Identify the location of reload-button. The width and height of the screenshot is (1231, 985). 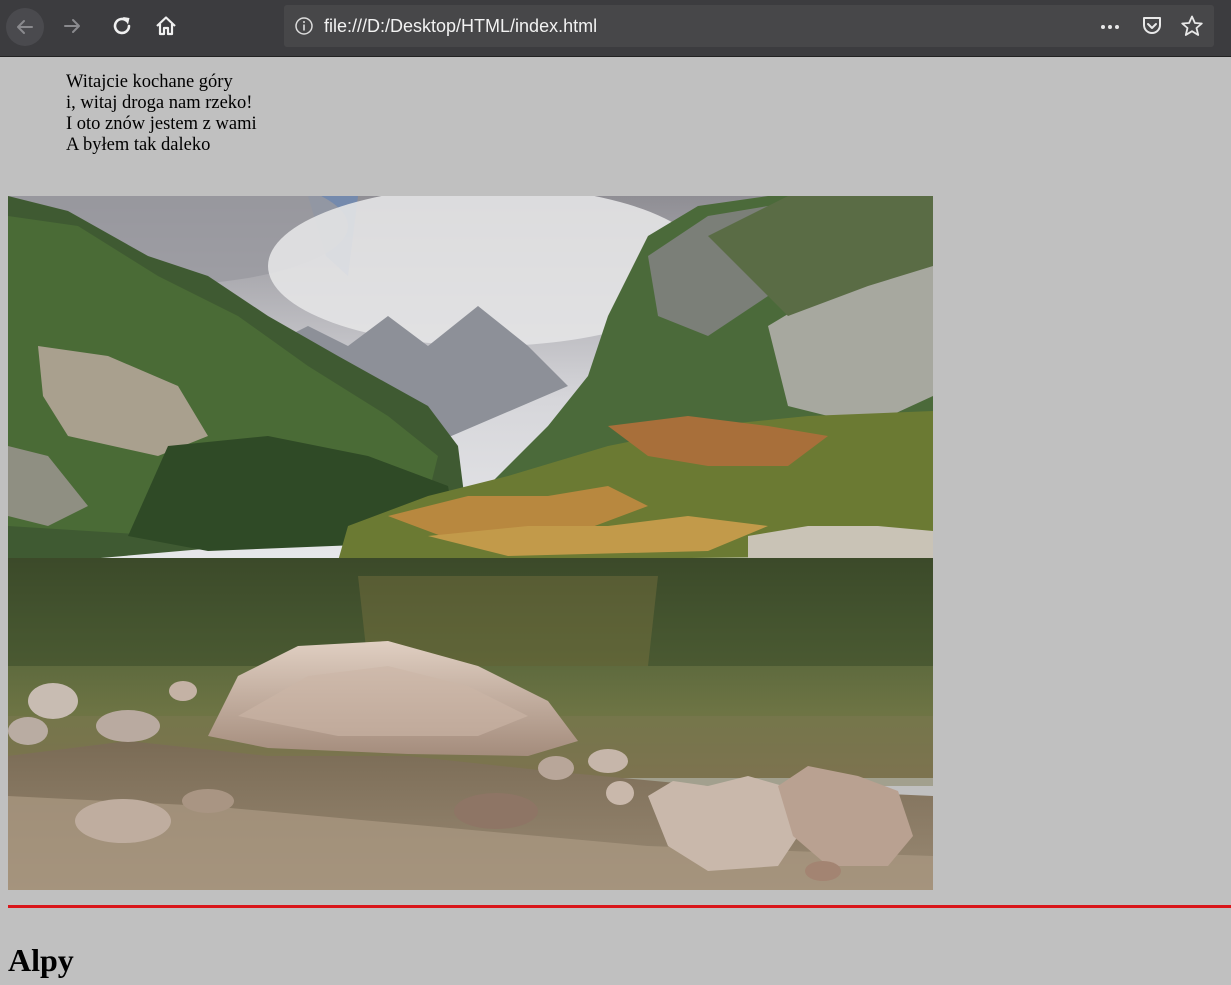
(122, 26).